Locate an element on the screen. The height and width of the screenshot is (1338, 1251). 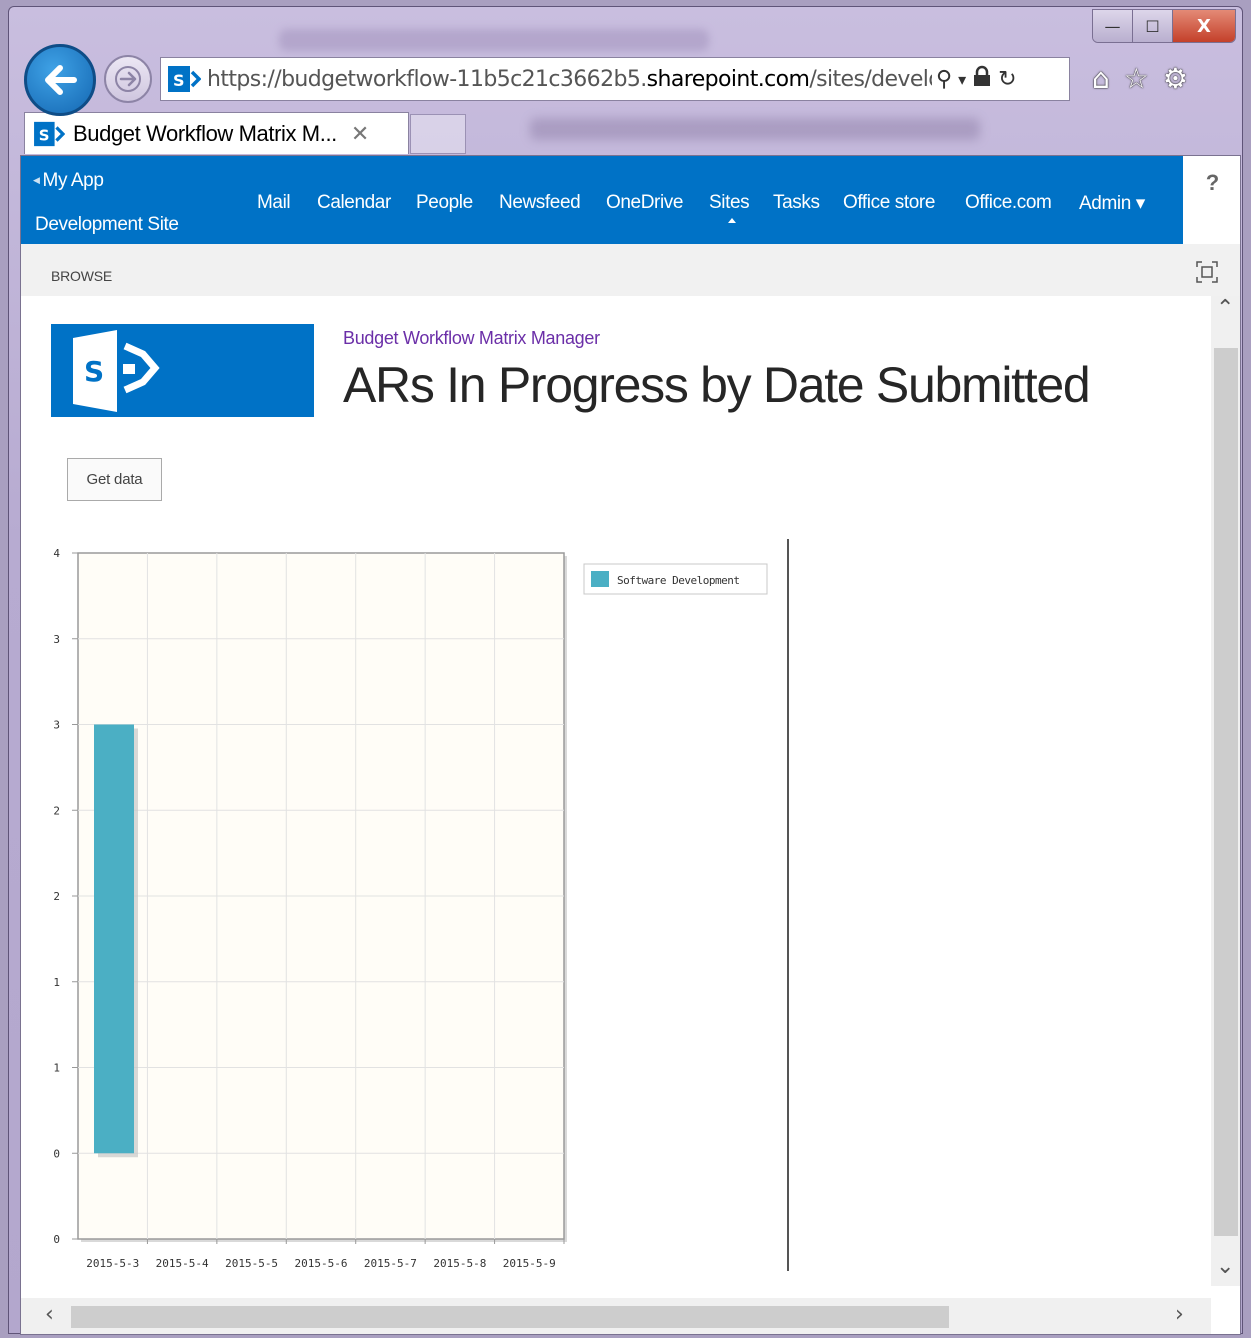
help-button: ? is located at coordinates (1211, 200).